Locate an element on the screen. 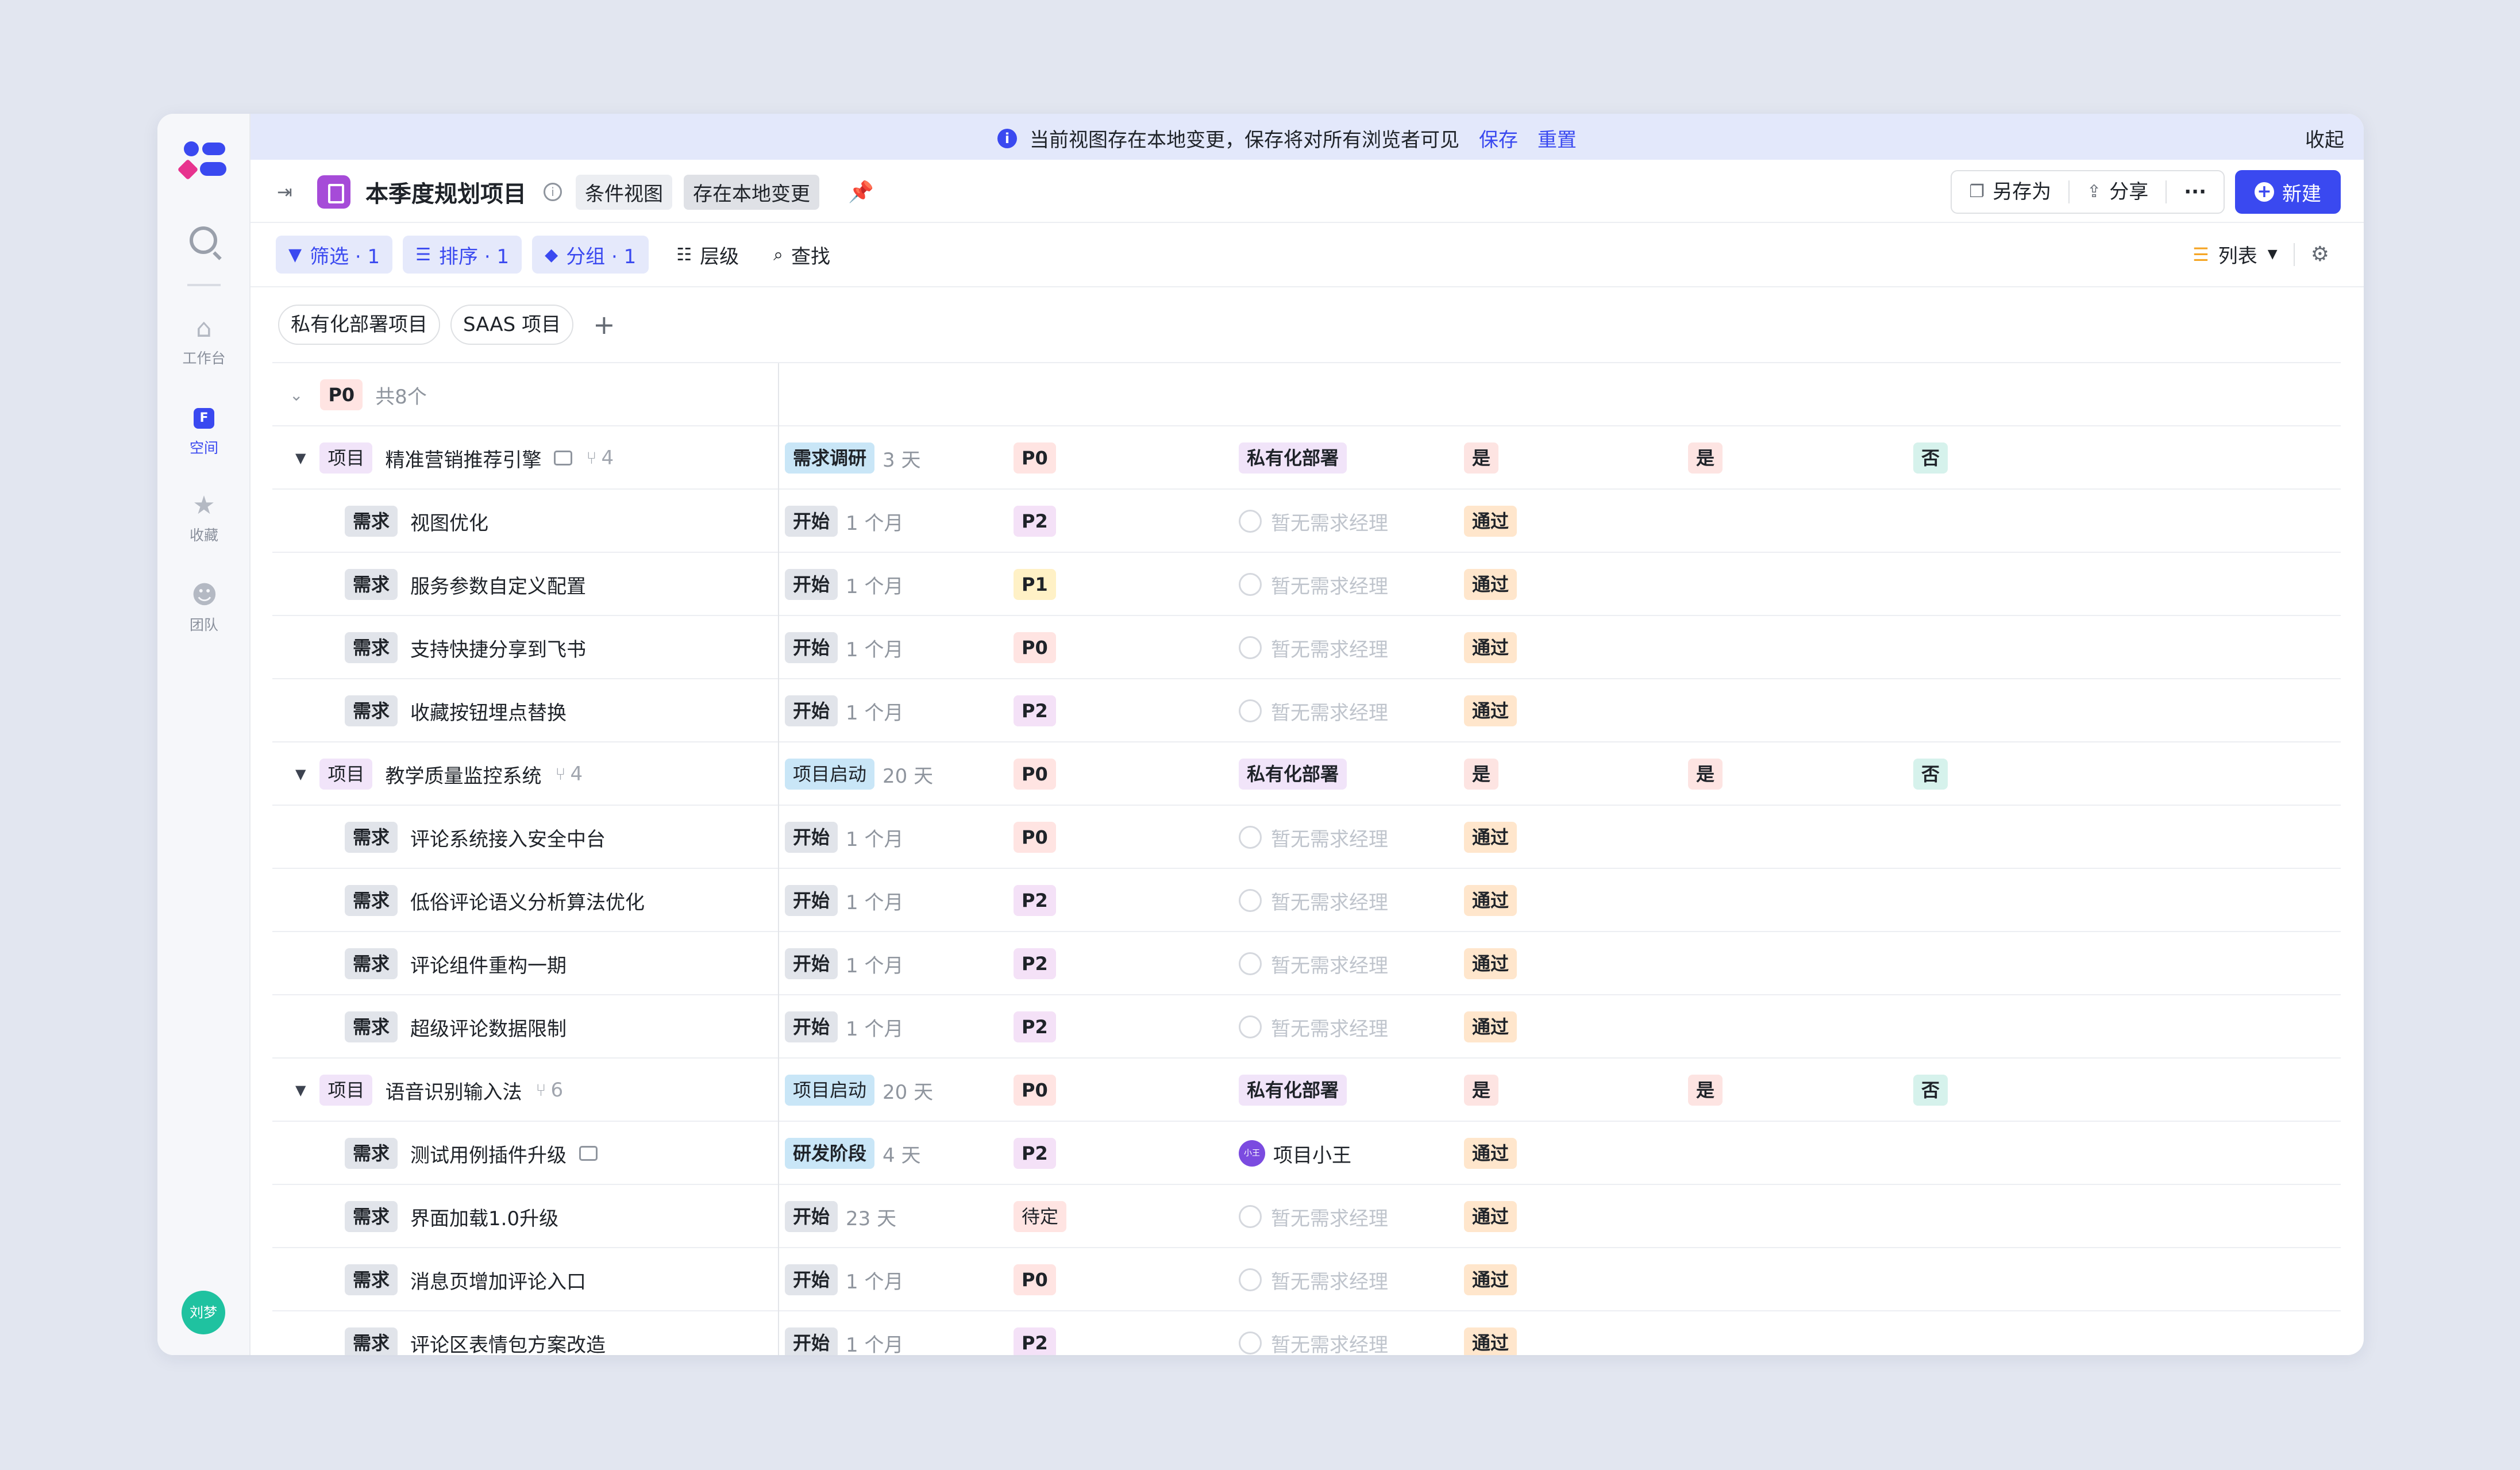  requirement-row: 需求 评论组件重构一期 开始 1 个月 P2 暂无需求经理 通过 is located at coordinates (1307, 963).